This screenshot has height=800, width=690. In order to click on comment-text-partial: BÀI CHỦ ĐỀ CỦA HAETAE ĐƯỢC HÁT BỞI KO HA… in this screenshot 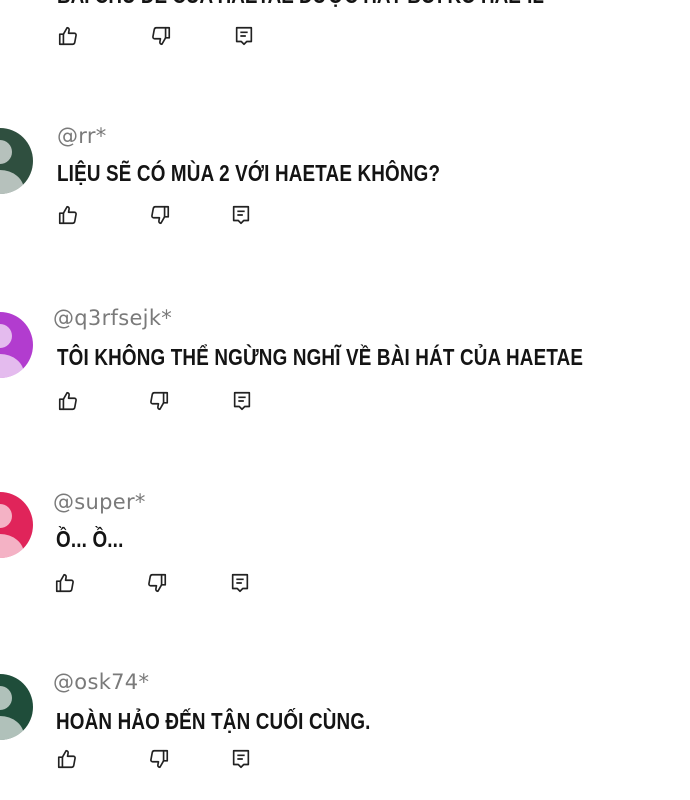, I will do `click(300, 4)`.